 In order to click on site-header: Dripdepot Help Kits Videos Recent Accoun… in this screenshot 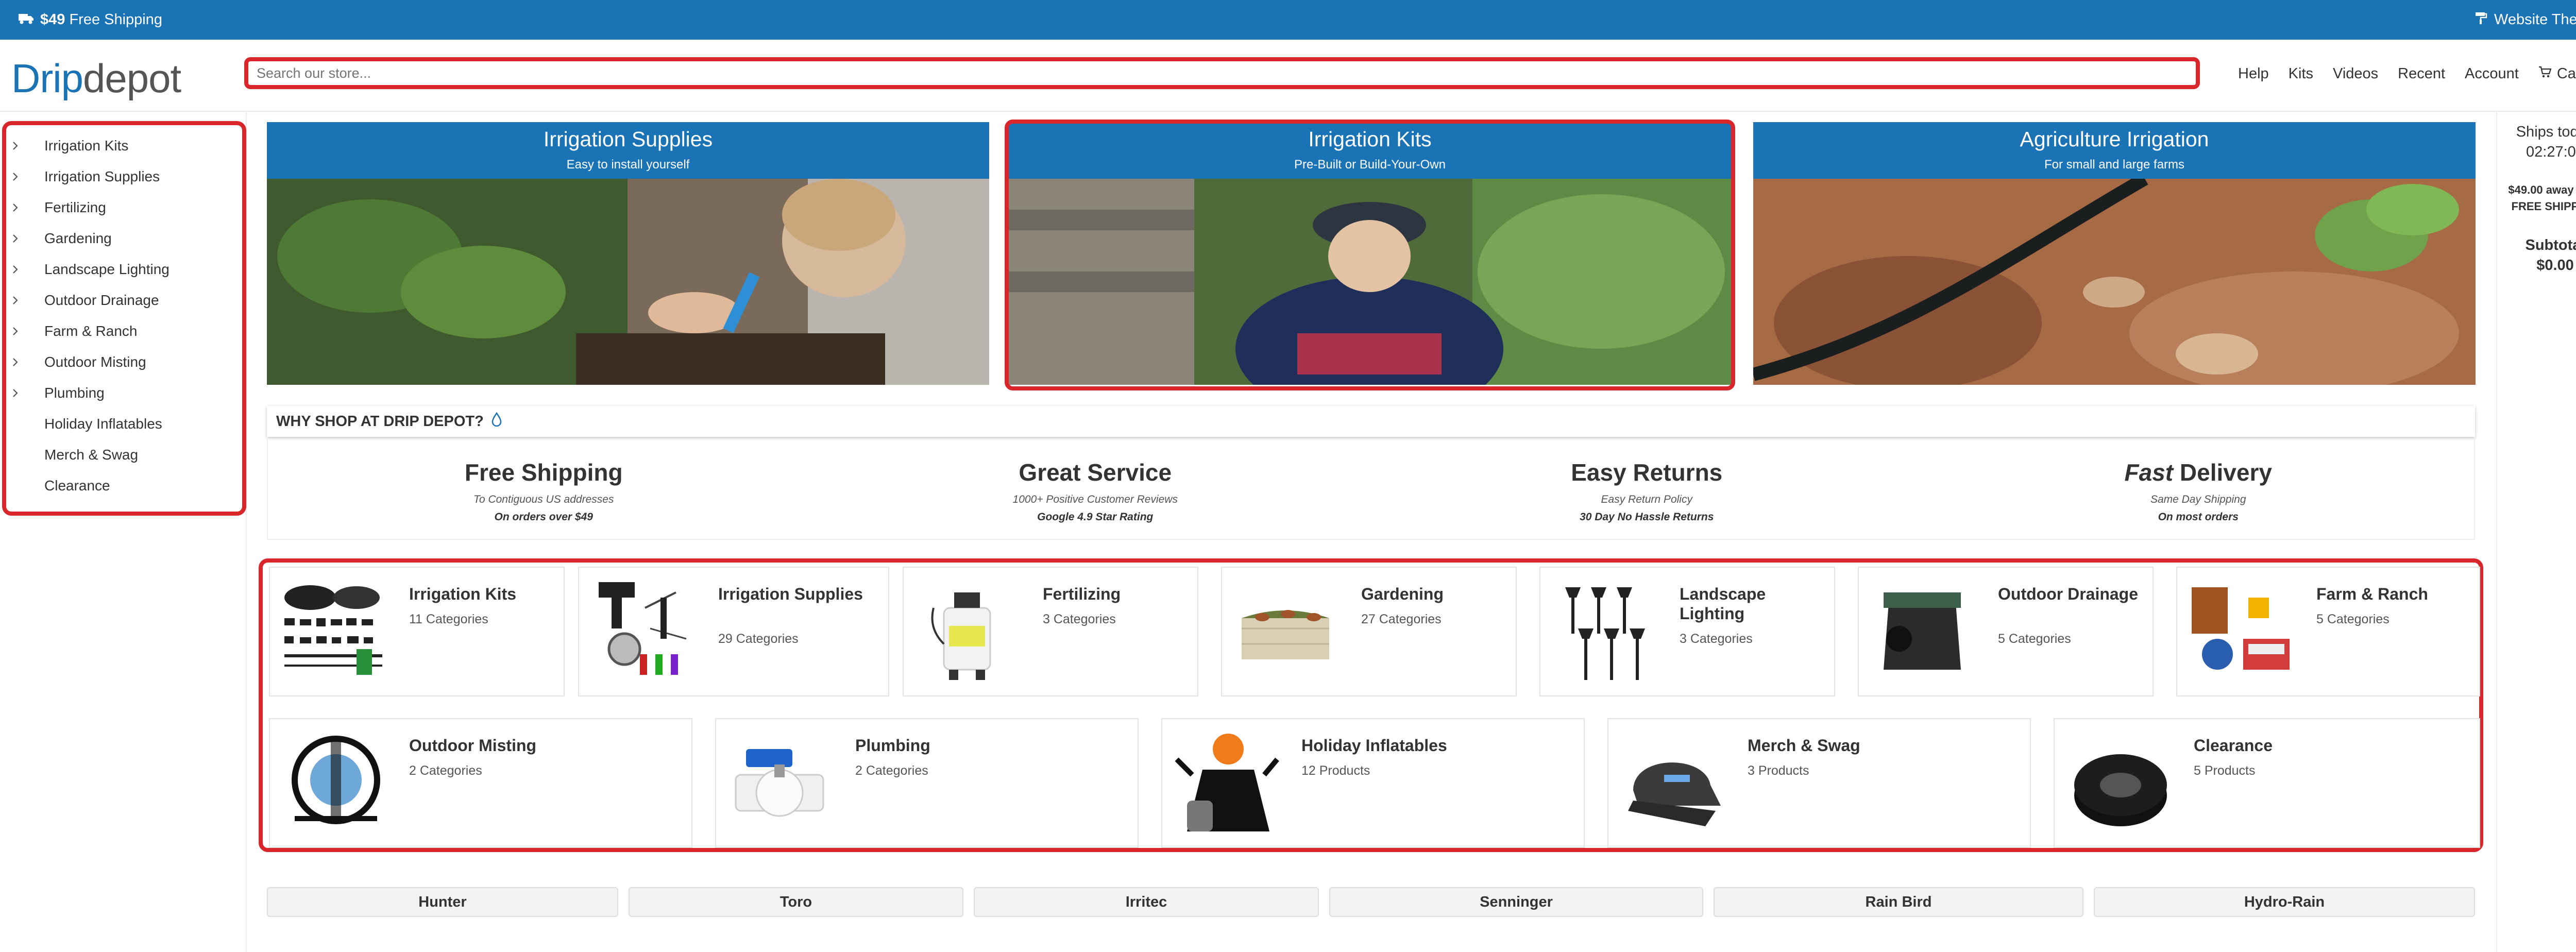, I will do `click(1288, 76)`.